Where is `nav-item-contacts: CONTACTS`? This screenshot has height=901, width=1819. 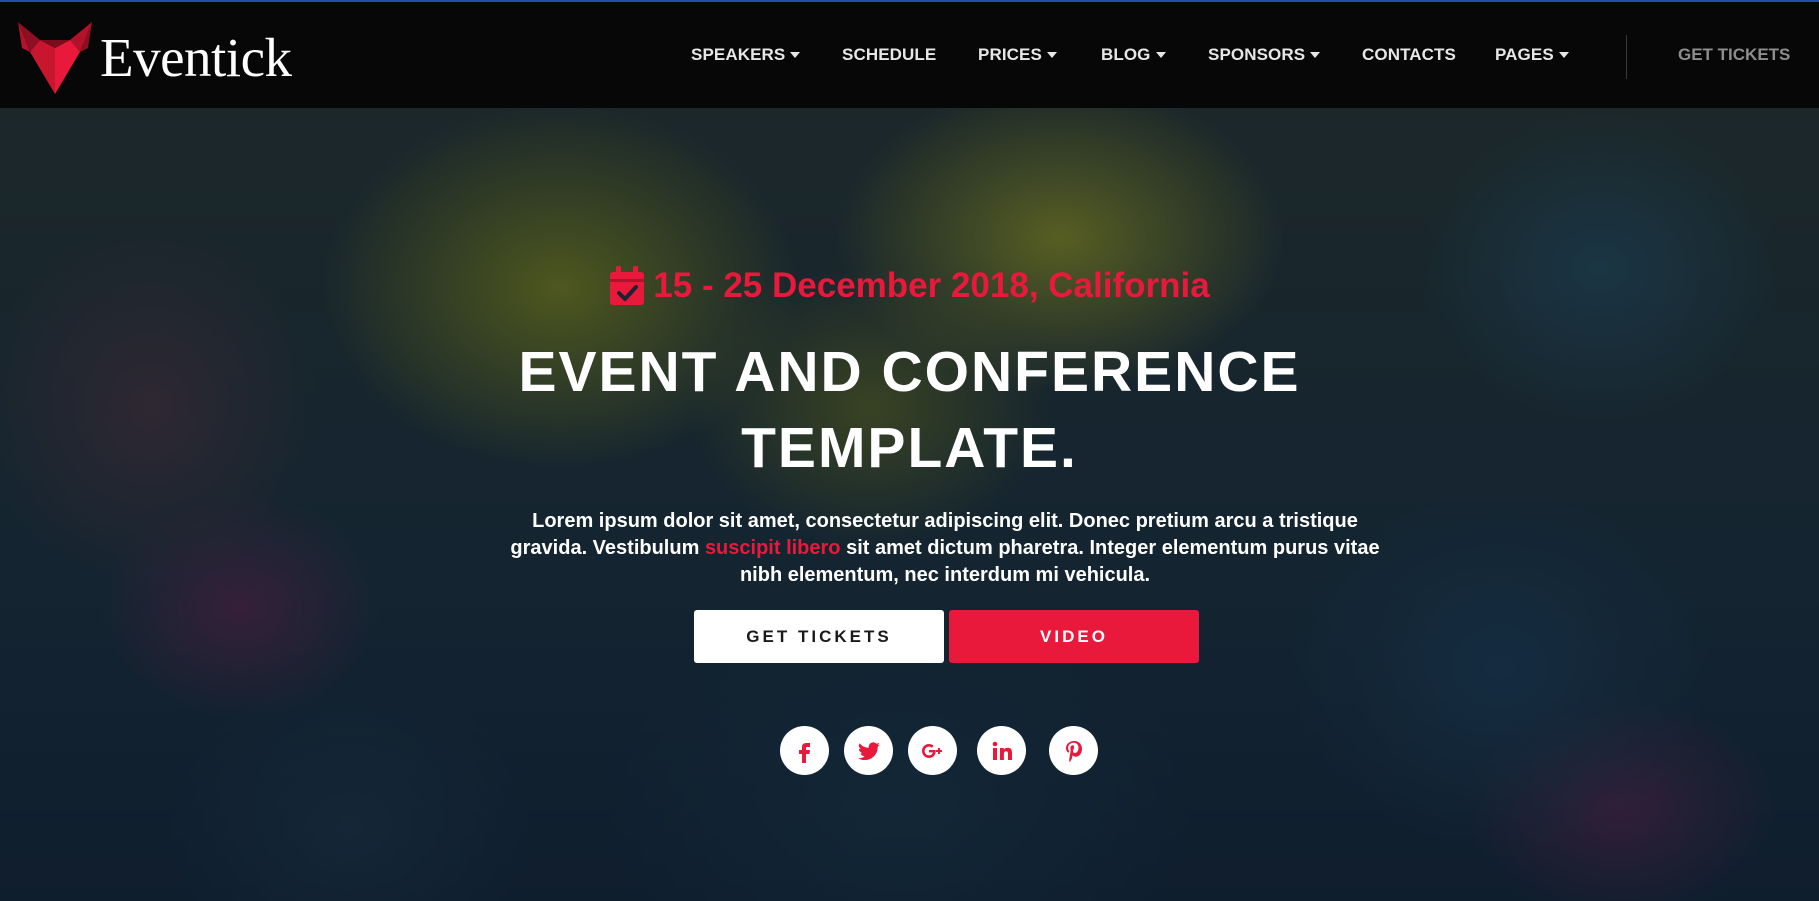 nav-item-contacts: CONTACTS is located at coordinates (1409, 55).